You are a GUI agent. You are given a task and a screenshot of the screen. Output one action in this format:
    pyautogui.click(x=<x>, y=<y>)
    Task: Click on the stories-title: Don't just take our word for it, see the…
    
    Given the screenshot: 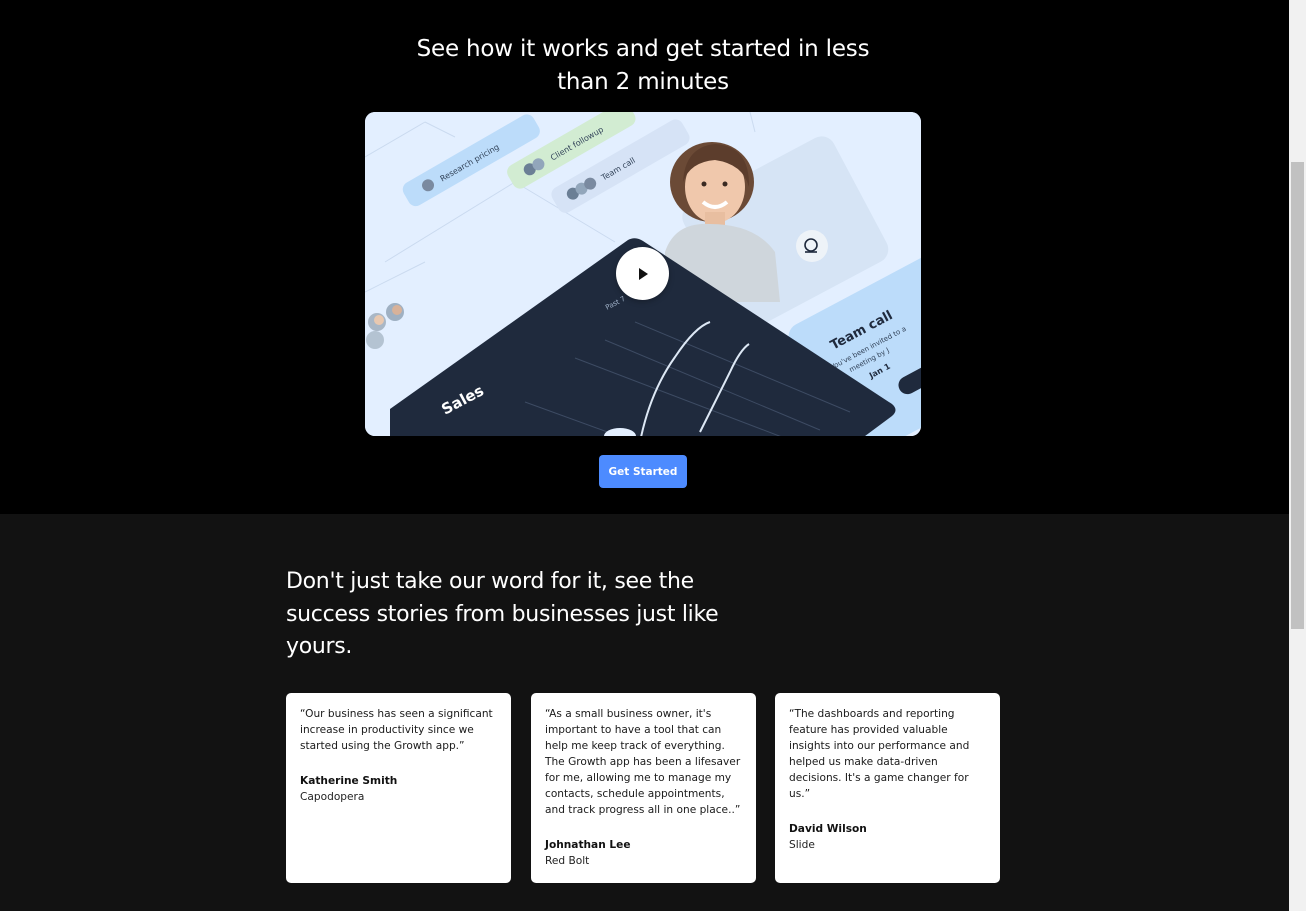 What is the action you would take?
    pyautogui.click(x=502, y=614)
    